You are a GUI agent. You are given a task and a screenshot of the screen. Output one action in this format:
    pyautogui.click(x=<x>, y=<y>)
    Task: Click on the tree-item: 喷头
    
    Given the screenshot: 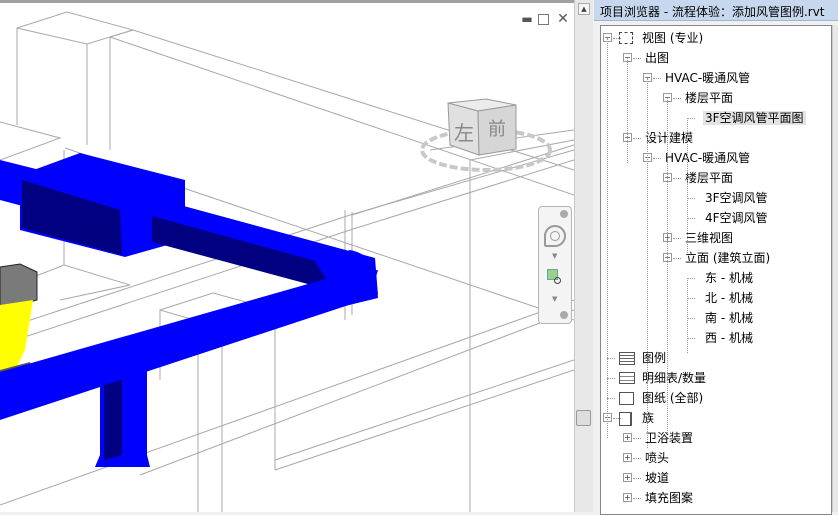 What is the action you would take?
    pyautogui.click(x=657, y=458)
    